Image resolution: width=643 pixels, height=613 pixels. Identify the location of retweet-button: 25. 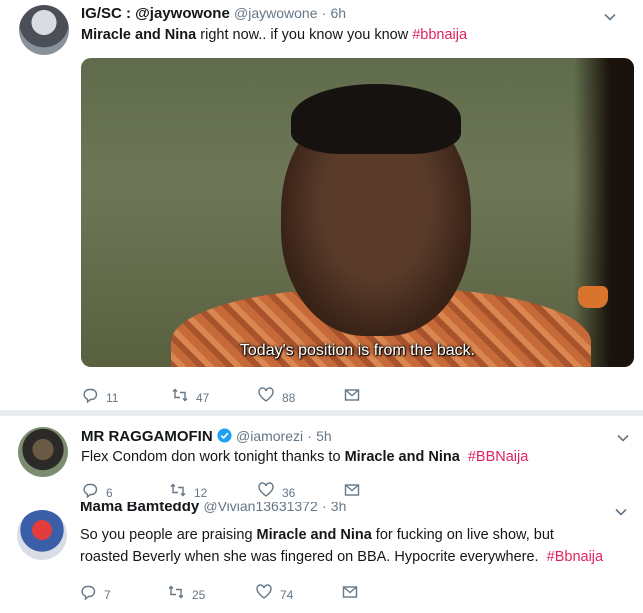
(212, 594).